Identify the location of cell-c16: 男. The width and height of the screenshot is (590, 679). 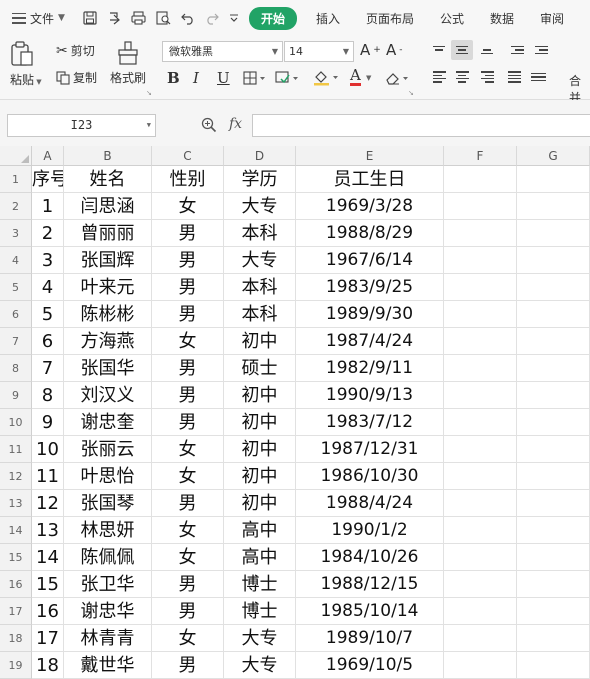
(188, 584).